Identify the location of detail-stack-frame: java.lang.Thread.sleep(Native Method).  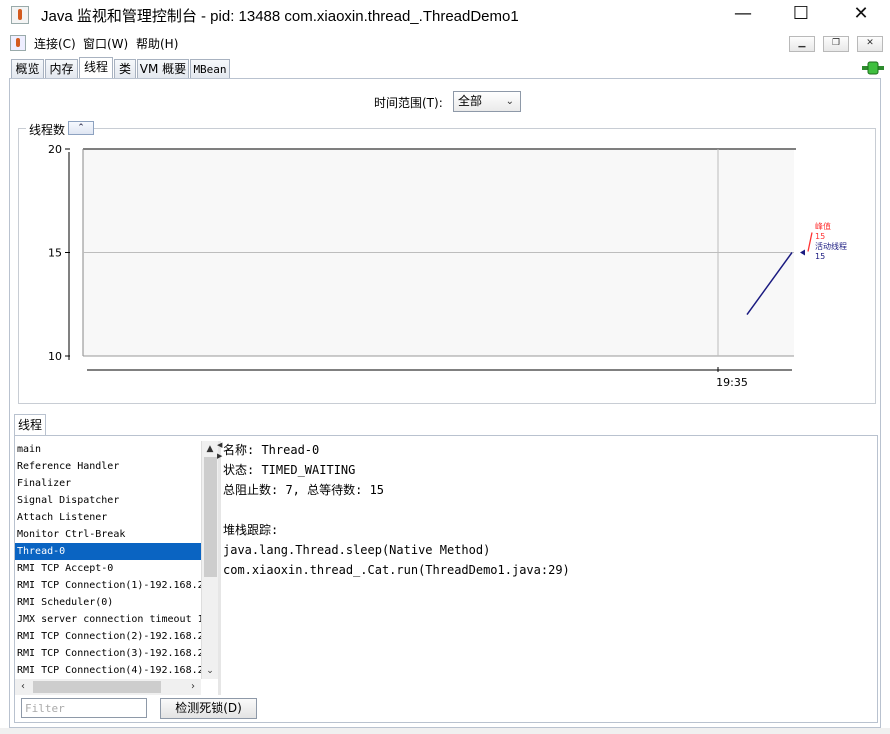
(357, 550).